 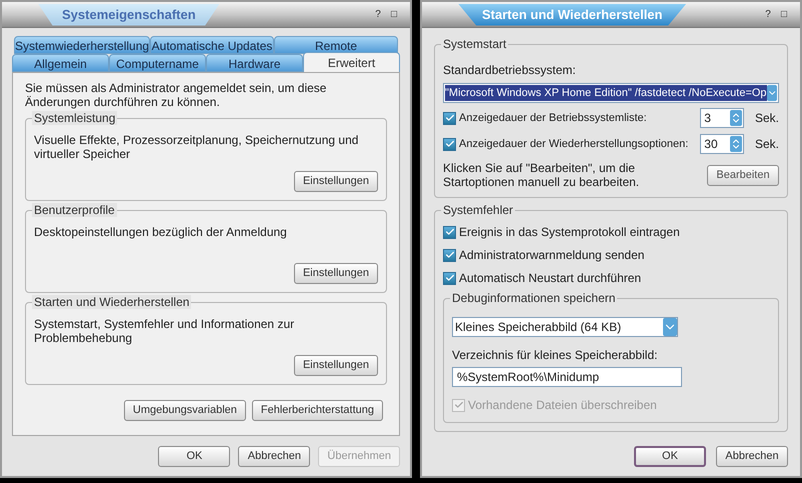 What do you see at coordinates (574, 144) in the screenshot?
I see `checkbox-label: Anzeigedauer der Wiederherstellungsoptionen:` at bounding box center [574, 144].